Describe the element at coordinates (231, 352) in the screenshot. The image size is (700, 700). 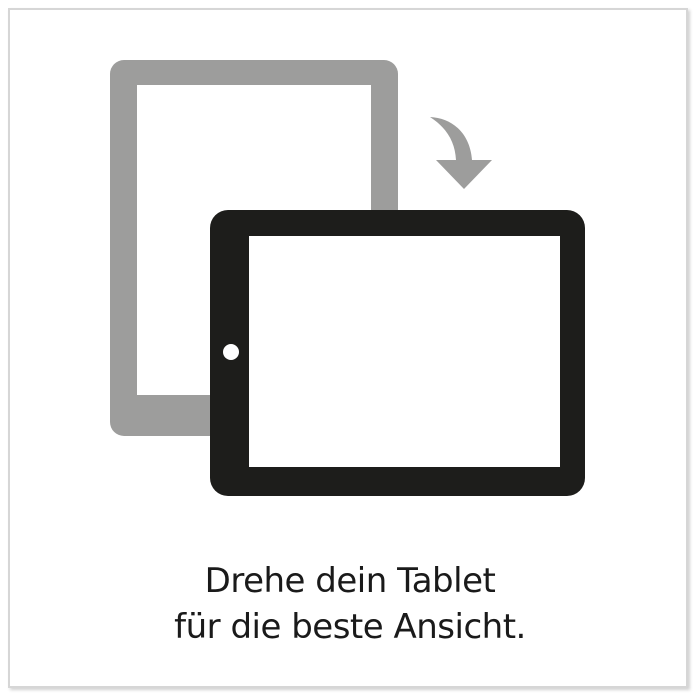
I see `home-button` at that location.